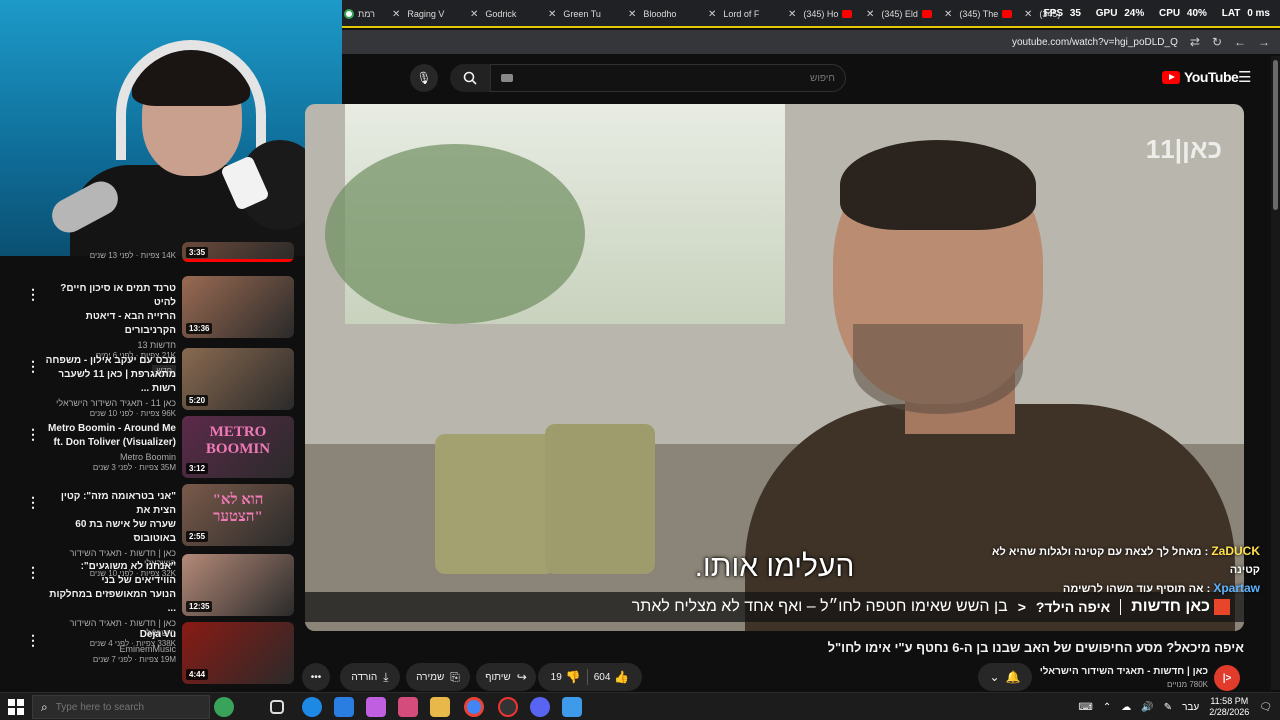 This screenshot has width=1280, height=720. Describe the element at coordinates (1085, 707) in the screenshot. I see `keyboard-tray-icon: ⌨` at that location.